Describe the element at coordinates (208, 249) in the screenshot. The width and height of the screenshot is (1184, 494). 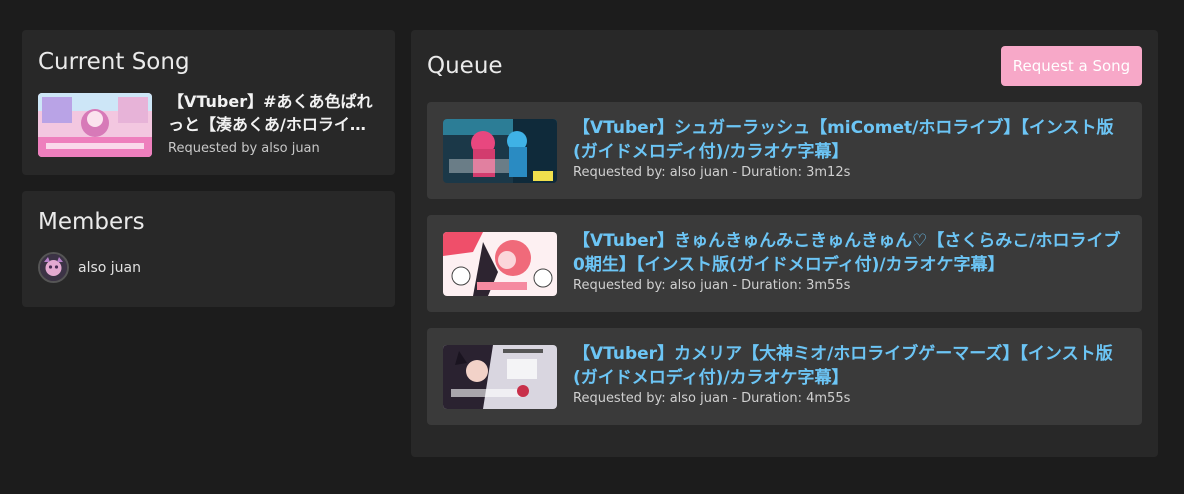
I see `members-panel: Members also juan` at that location.